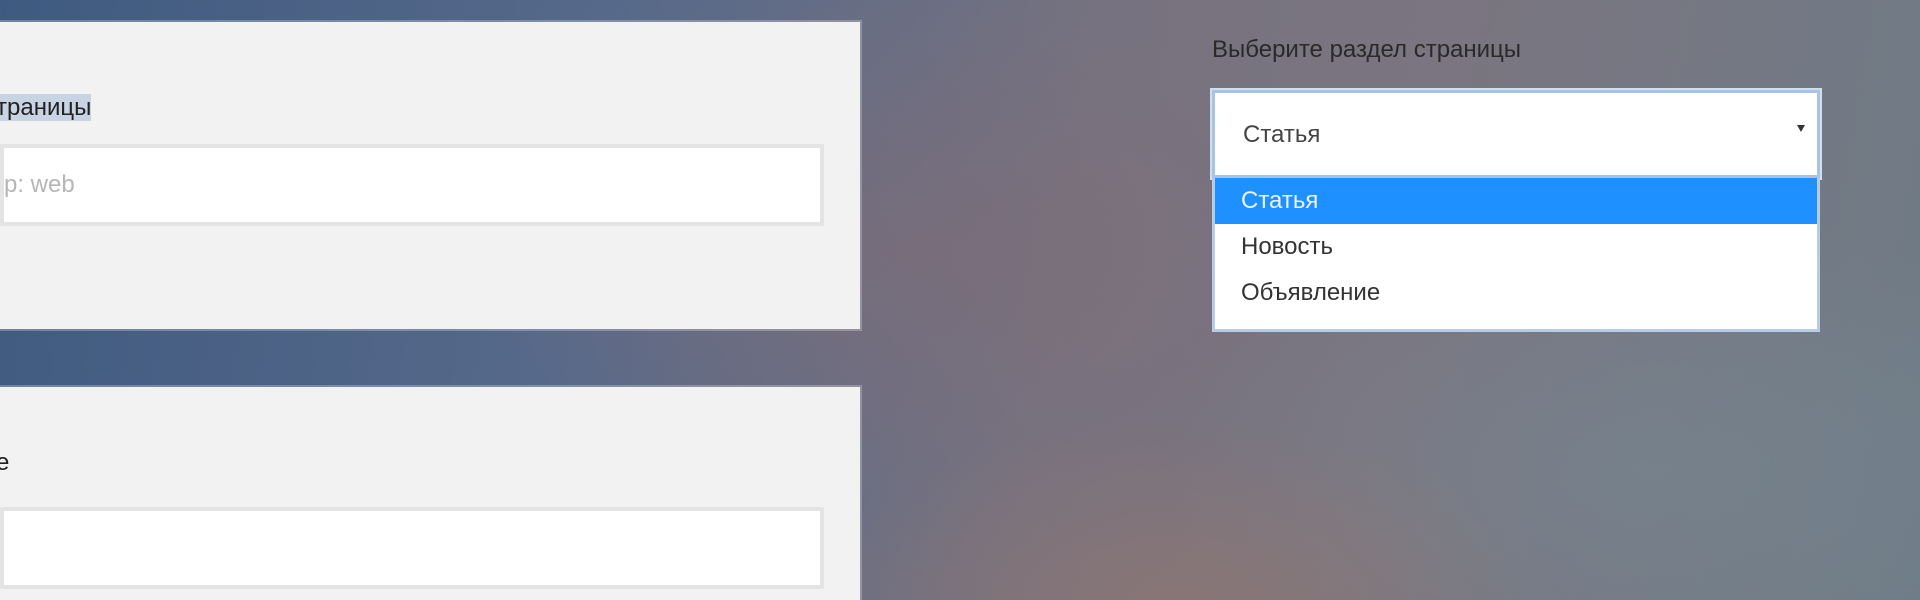 This screenshot has height=600, width=1920. I want to click on page-name-input, so click(412, 185).